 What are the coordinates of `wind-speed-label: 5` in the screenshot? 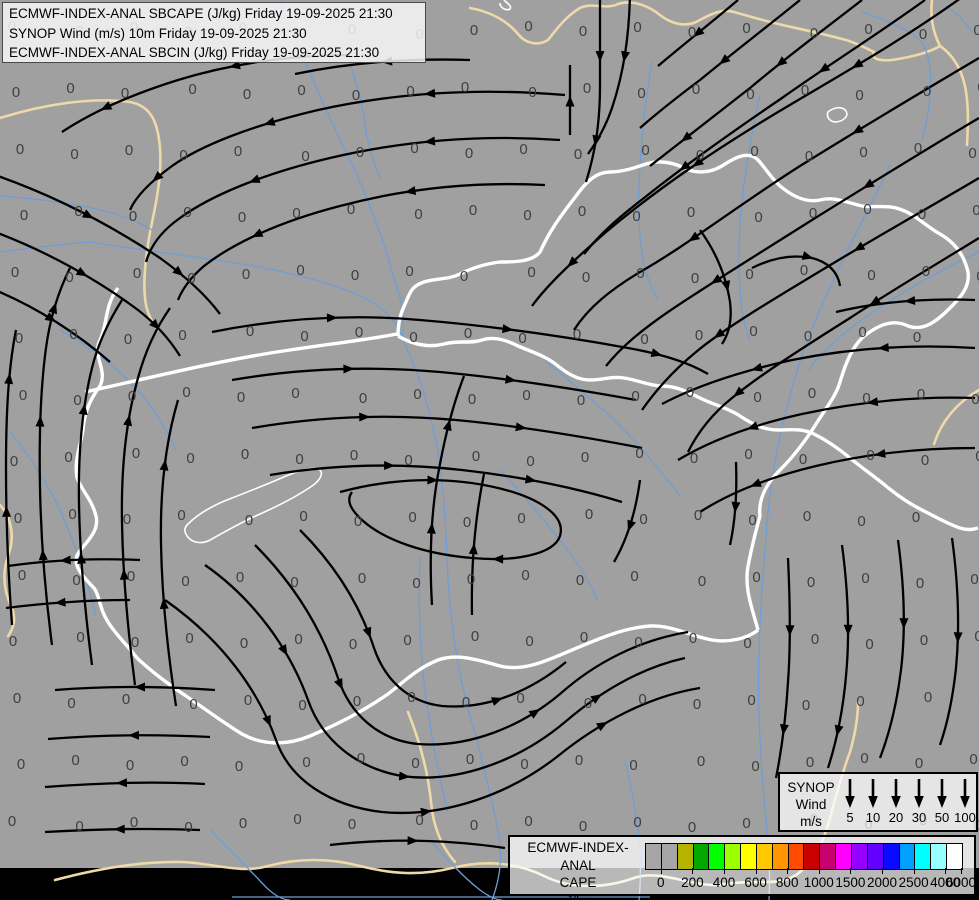 It's located at (850, 817).